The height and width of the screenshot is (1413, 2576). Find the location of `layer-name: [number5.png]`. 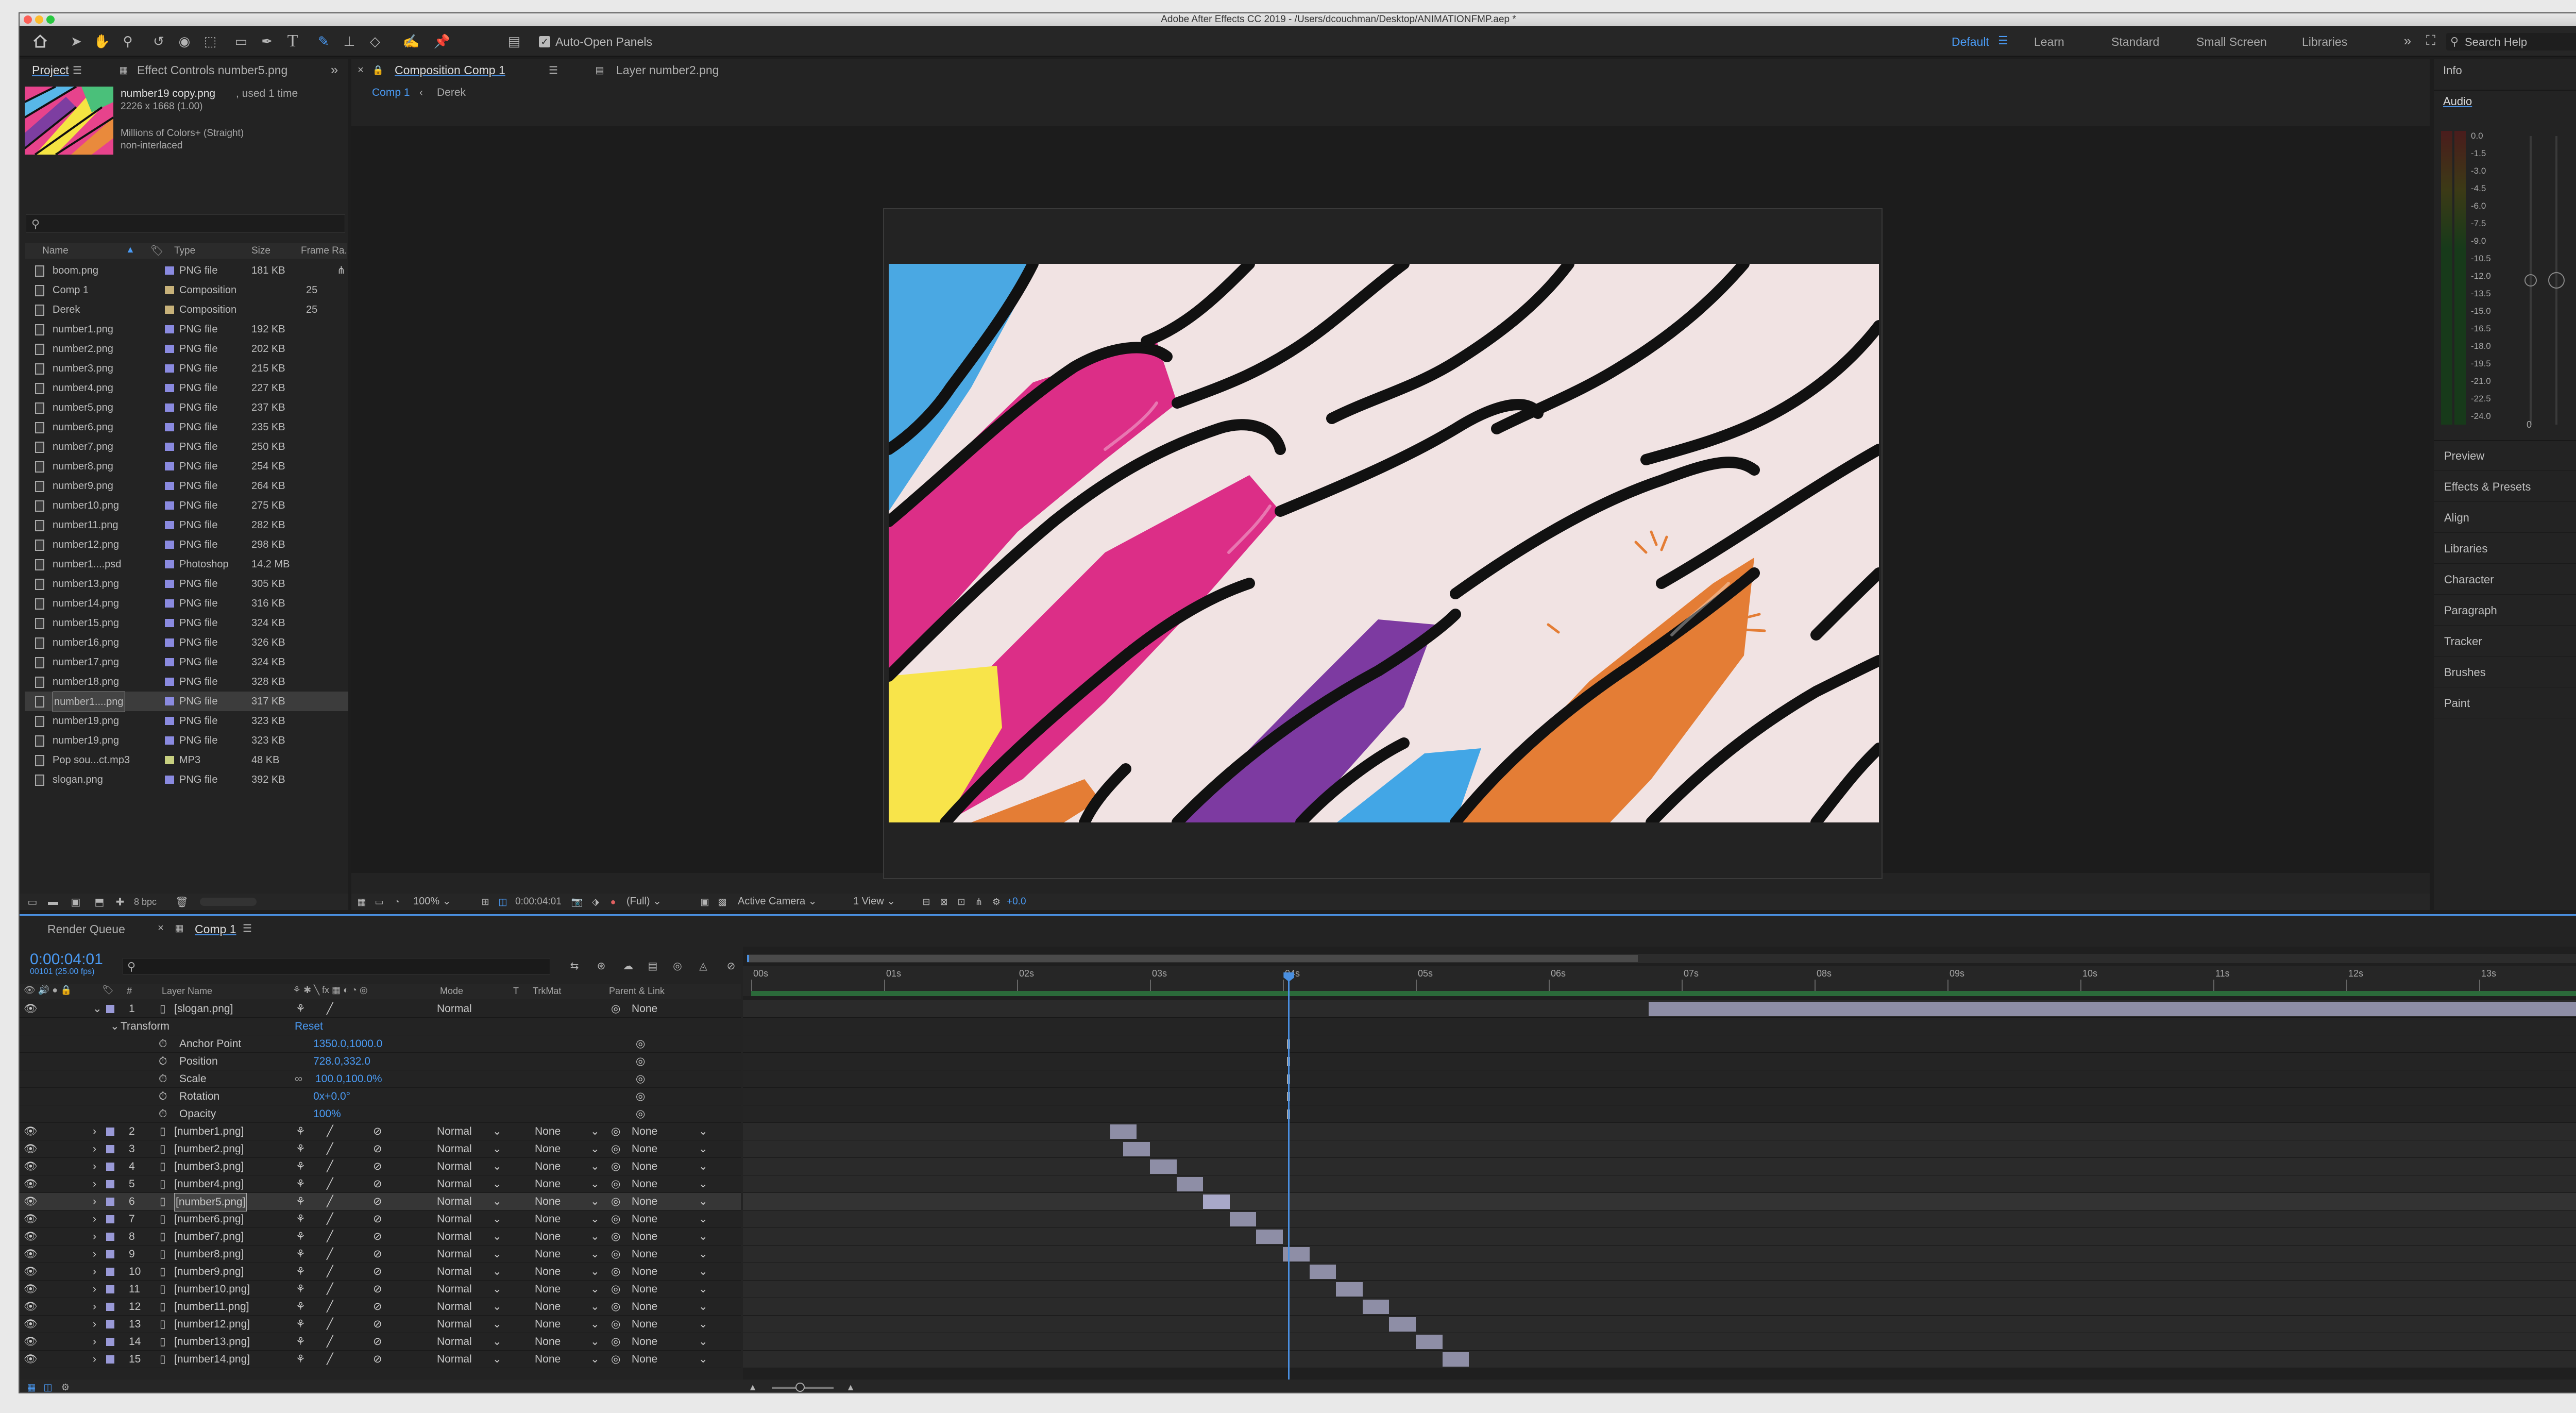

layer-name: [number5.png] is located at coordinates (210, 1202).